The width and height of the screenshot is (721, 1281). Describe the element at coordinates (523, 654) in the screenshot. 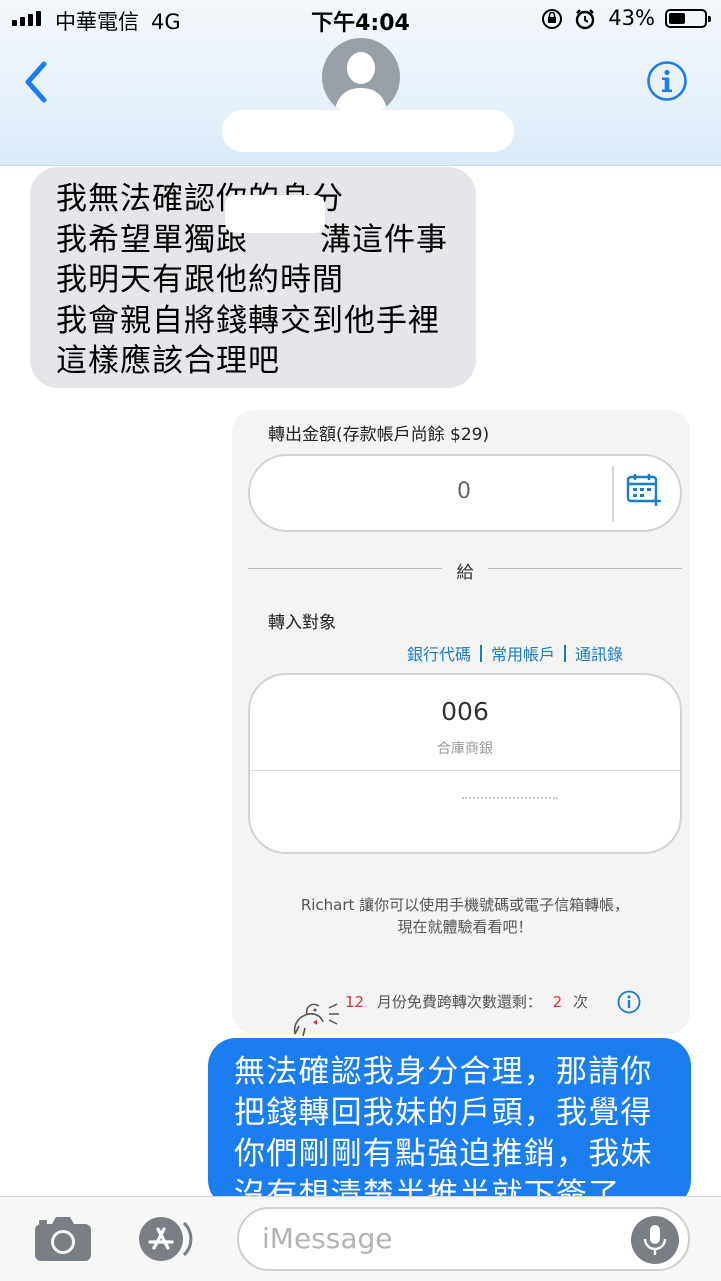

I see `link-frequent-accounts: 常用帳戶` at that location.